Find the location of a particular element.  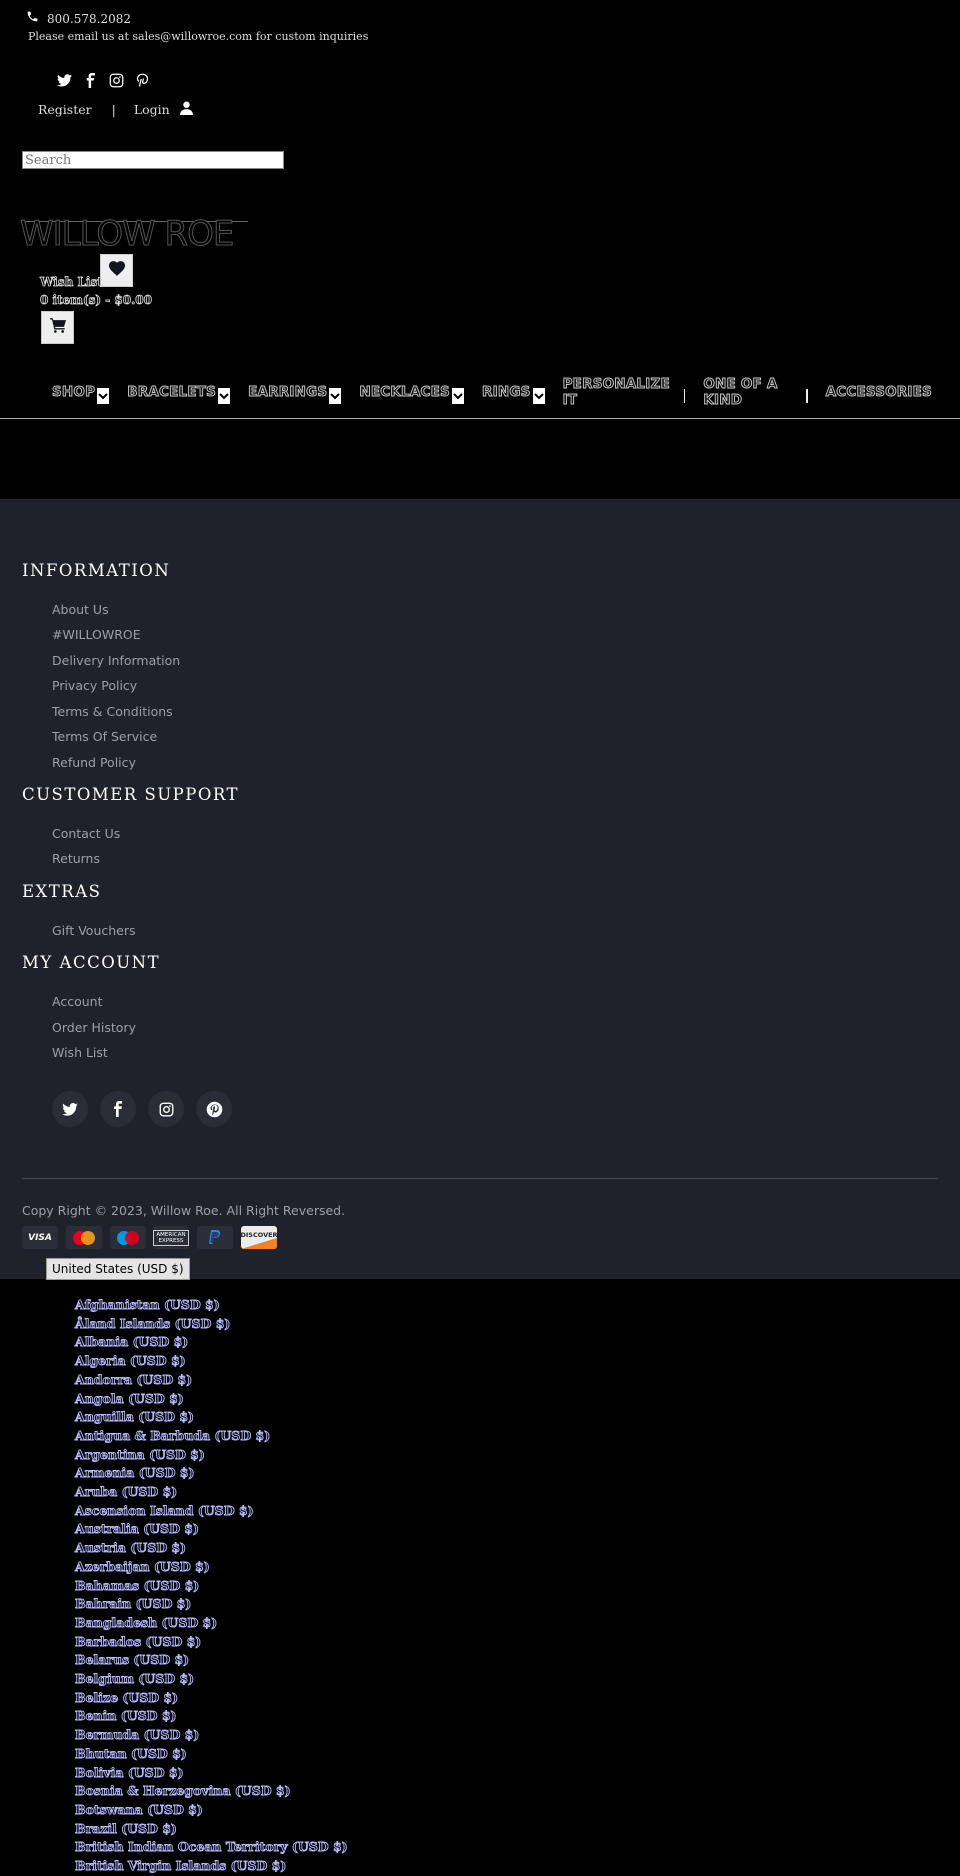

currency-option: Algeria (USD $) is located at coordinates (211, 1361).